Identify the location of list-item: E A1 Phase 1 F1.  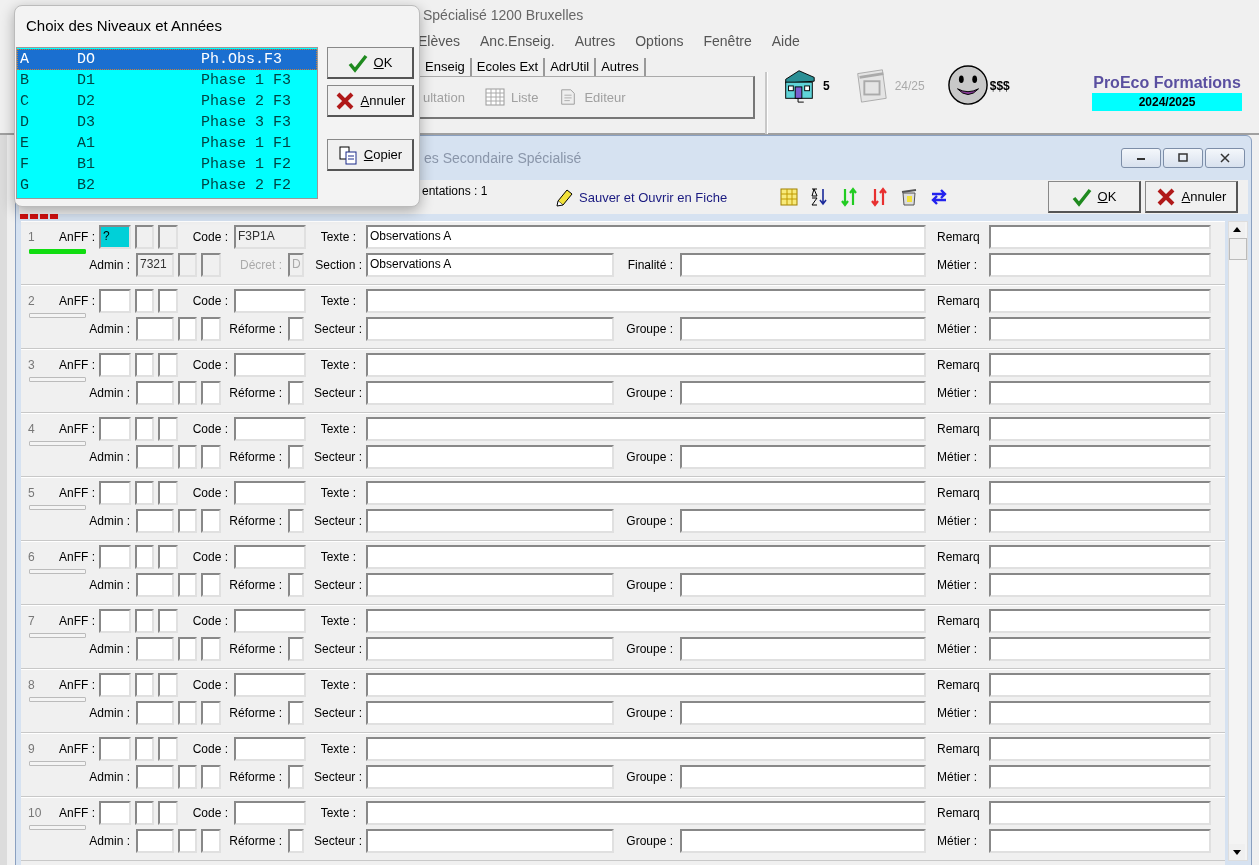
(167, 143).